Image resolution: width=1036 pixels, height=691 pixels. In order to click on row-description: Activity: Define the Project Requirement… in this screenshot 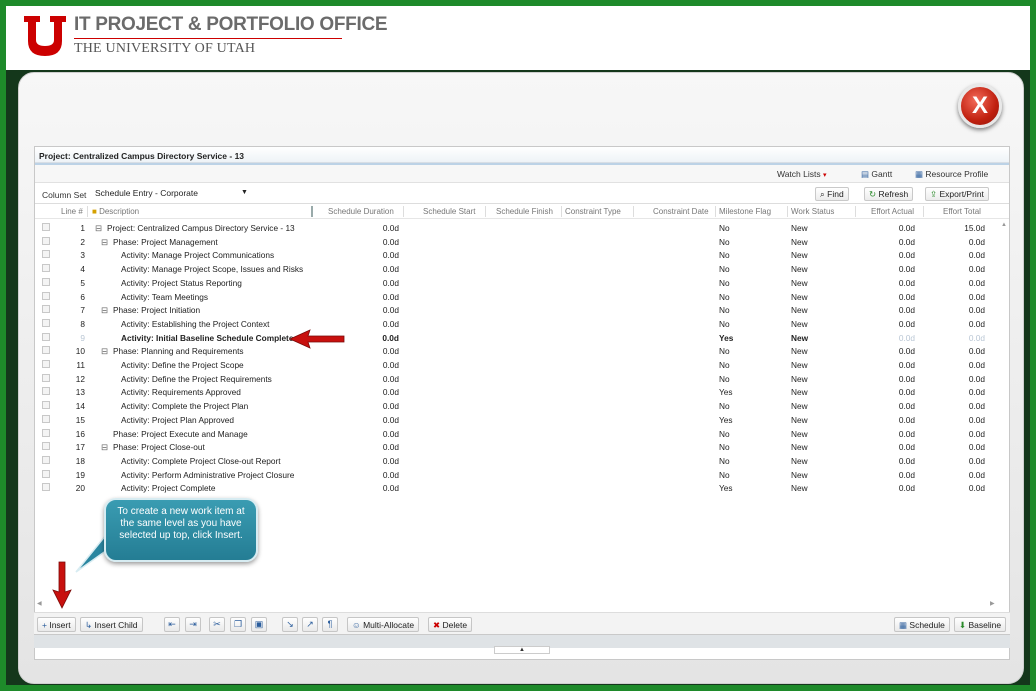, I will do `click(196, 379)`.